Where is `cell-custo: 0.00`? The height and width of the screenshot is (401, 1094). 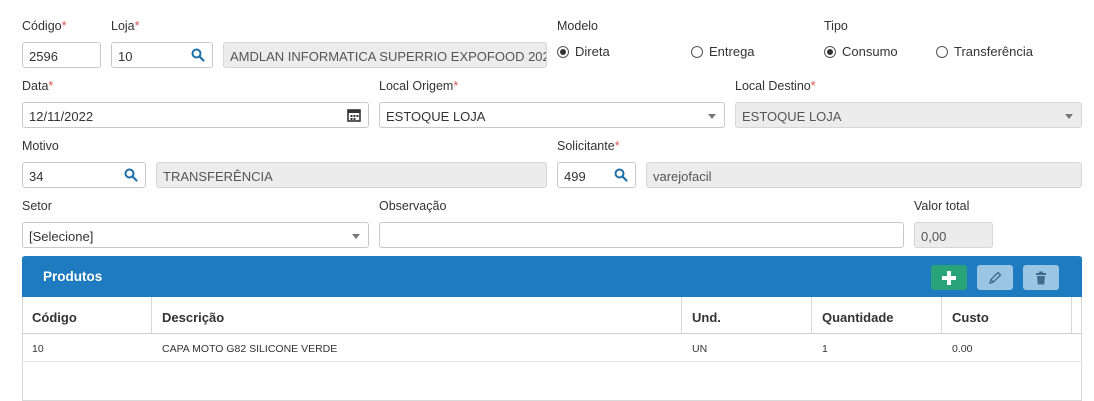 cell-custo: 0.00 is located at coordinates (1012, 348).